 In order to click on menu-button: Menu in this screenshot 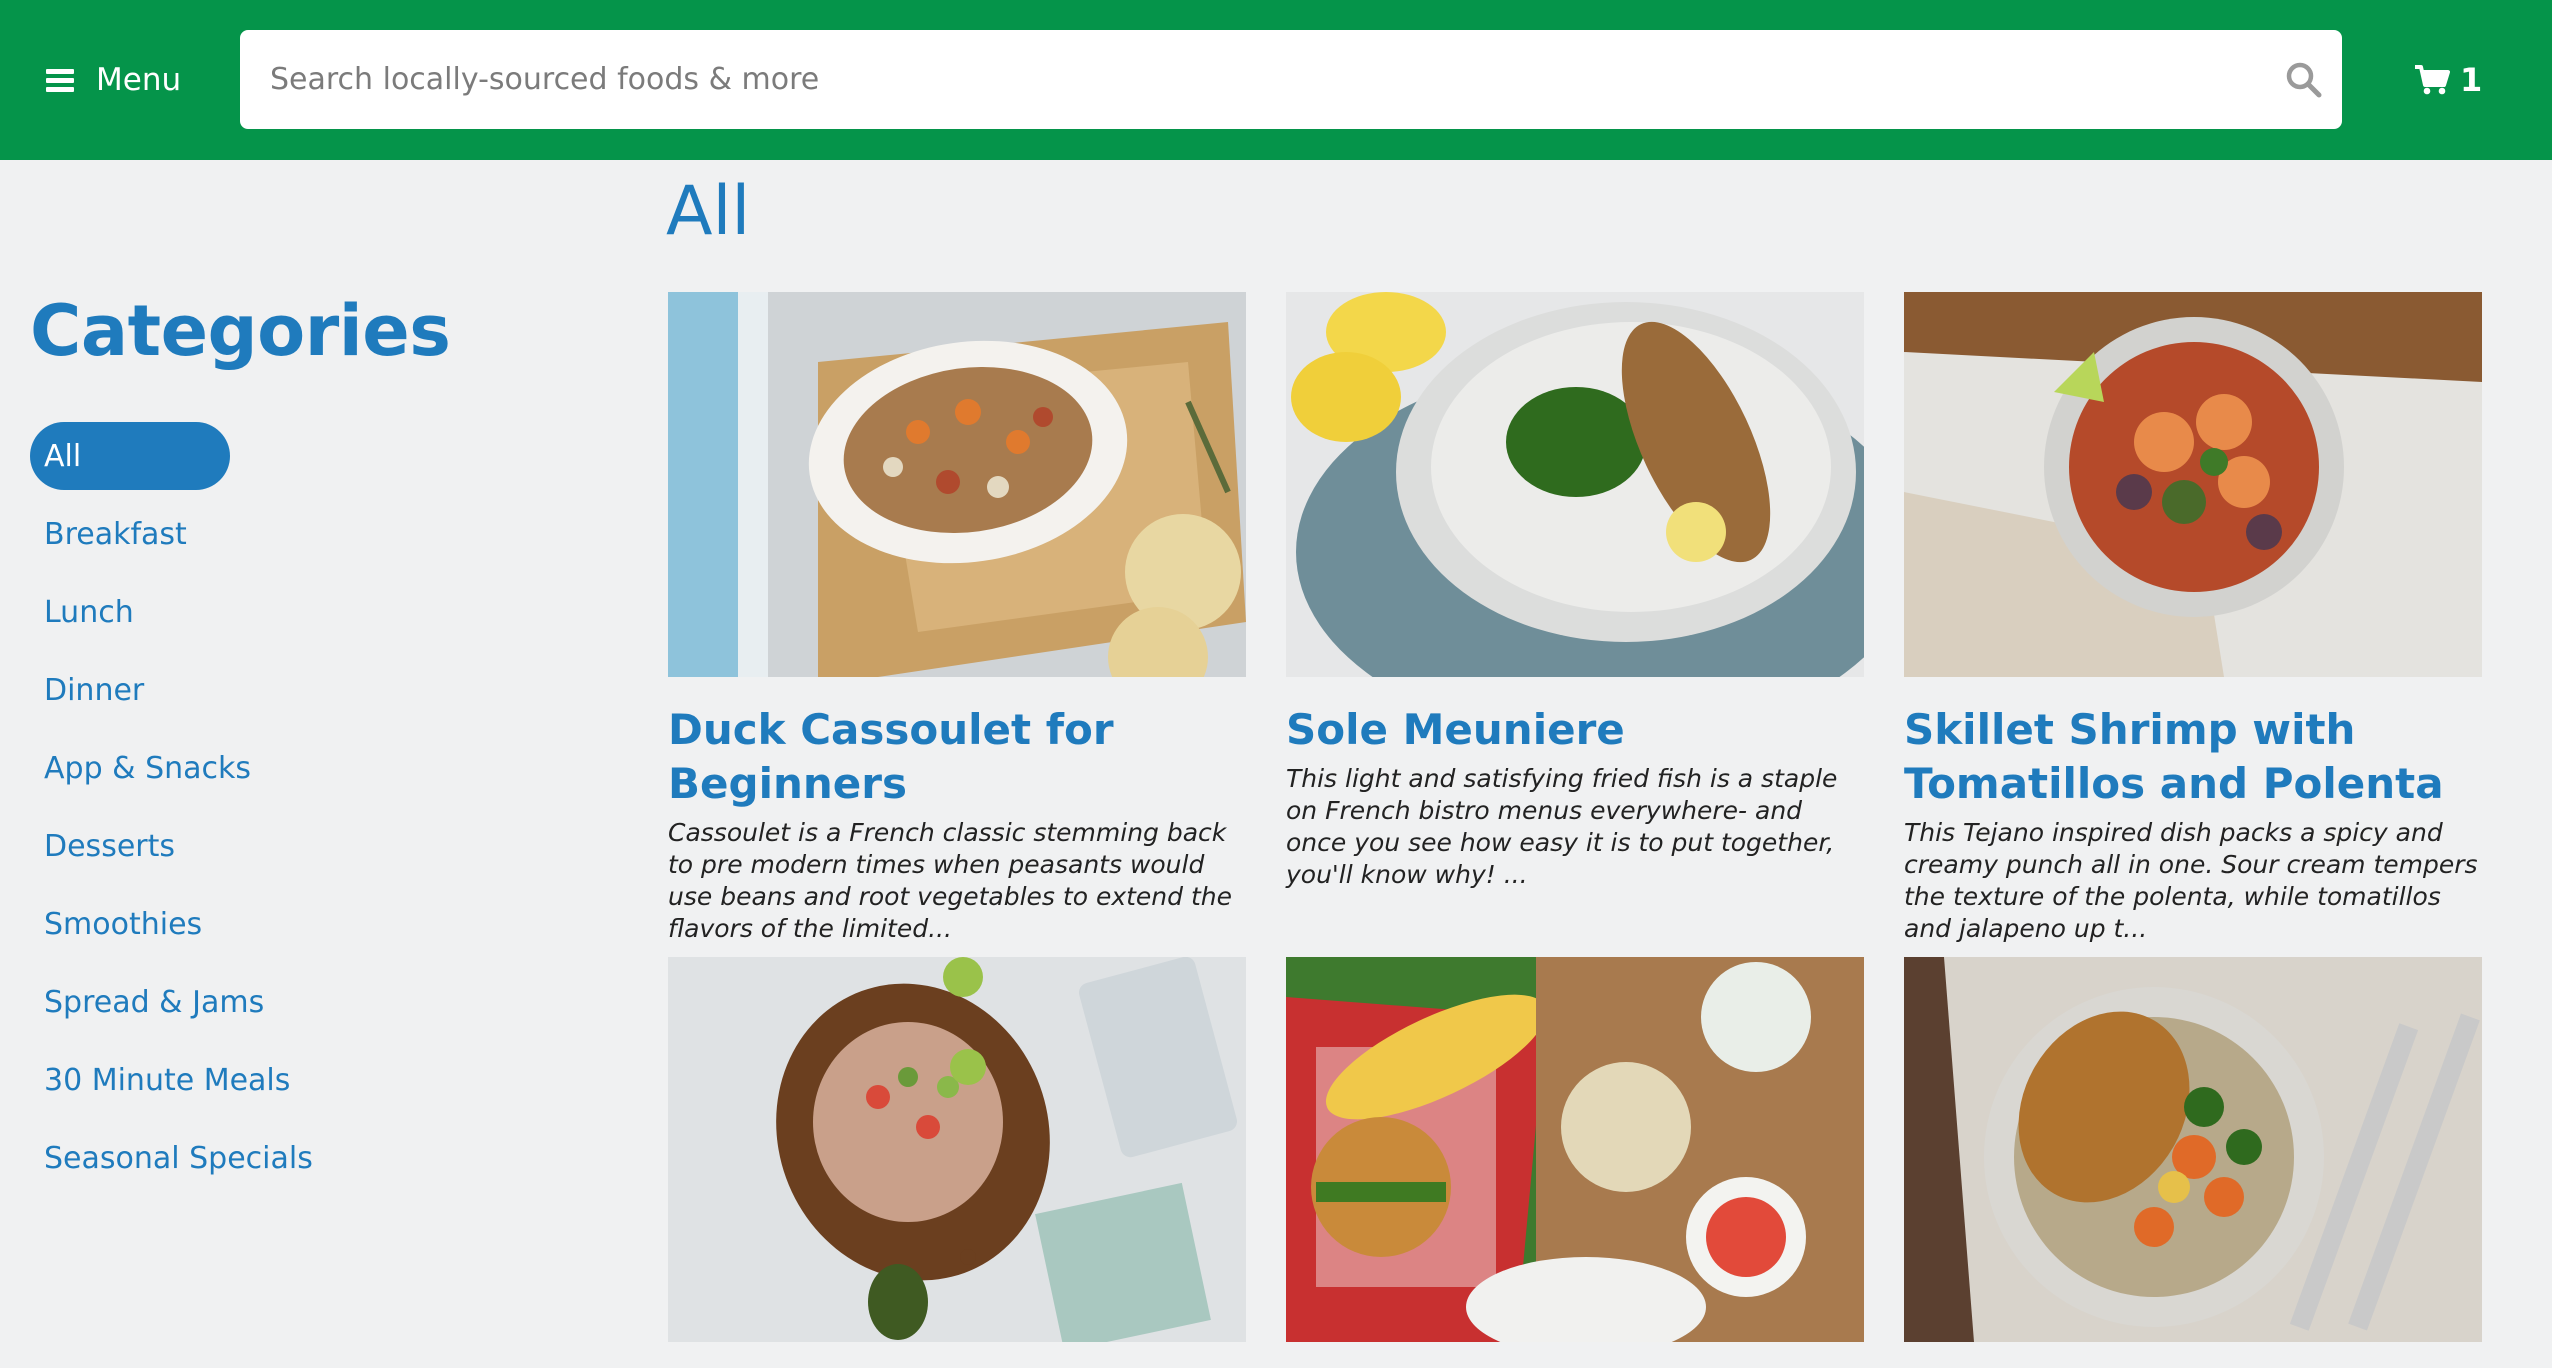, I will do `click(113, 80)`.